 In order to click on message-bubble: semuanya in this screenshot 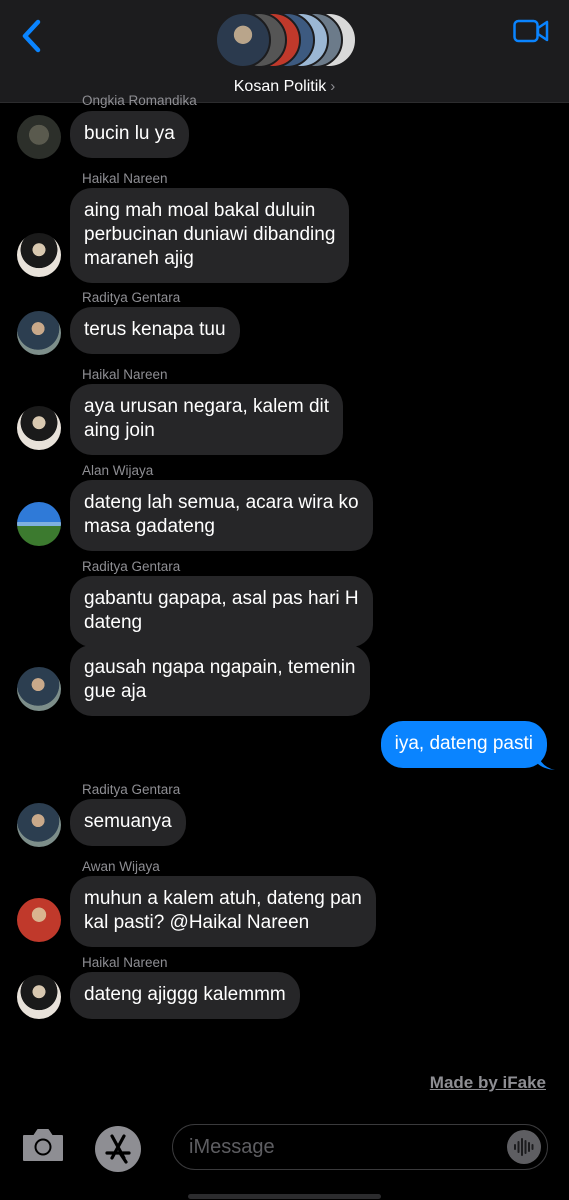, I will do `click(128, 822)`.